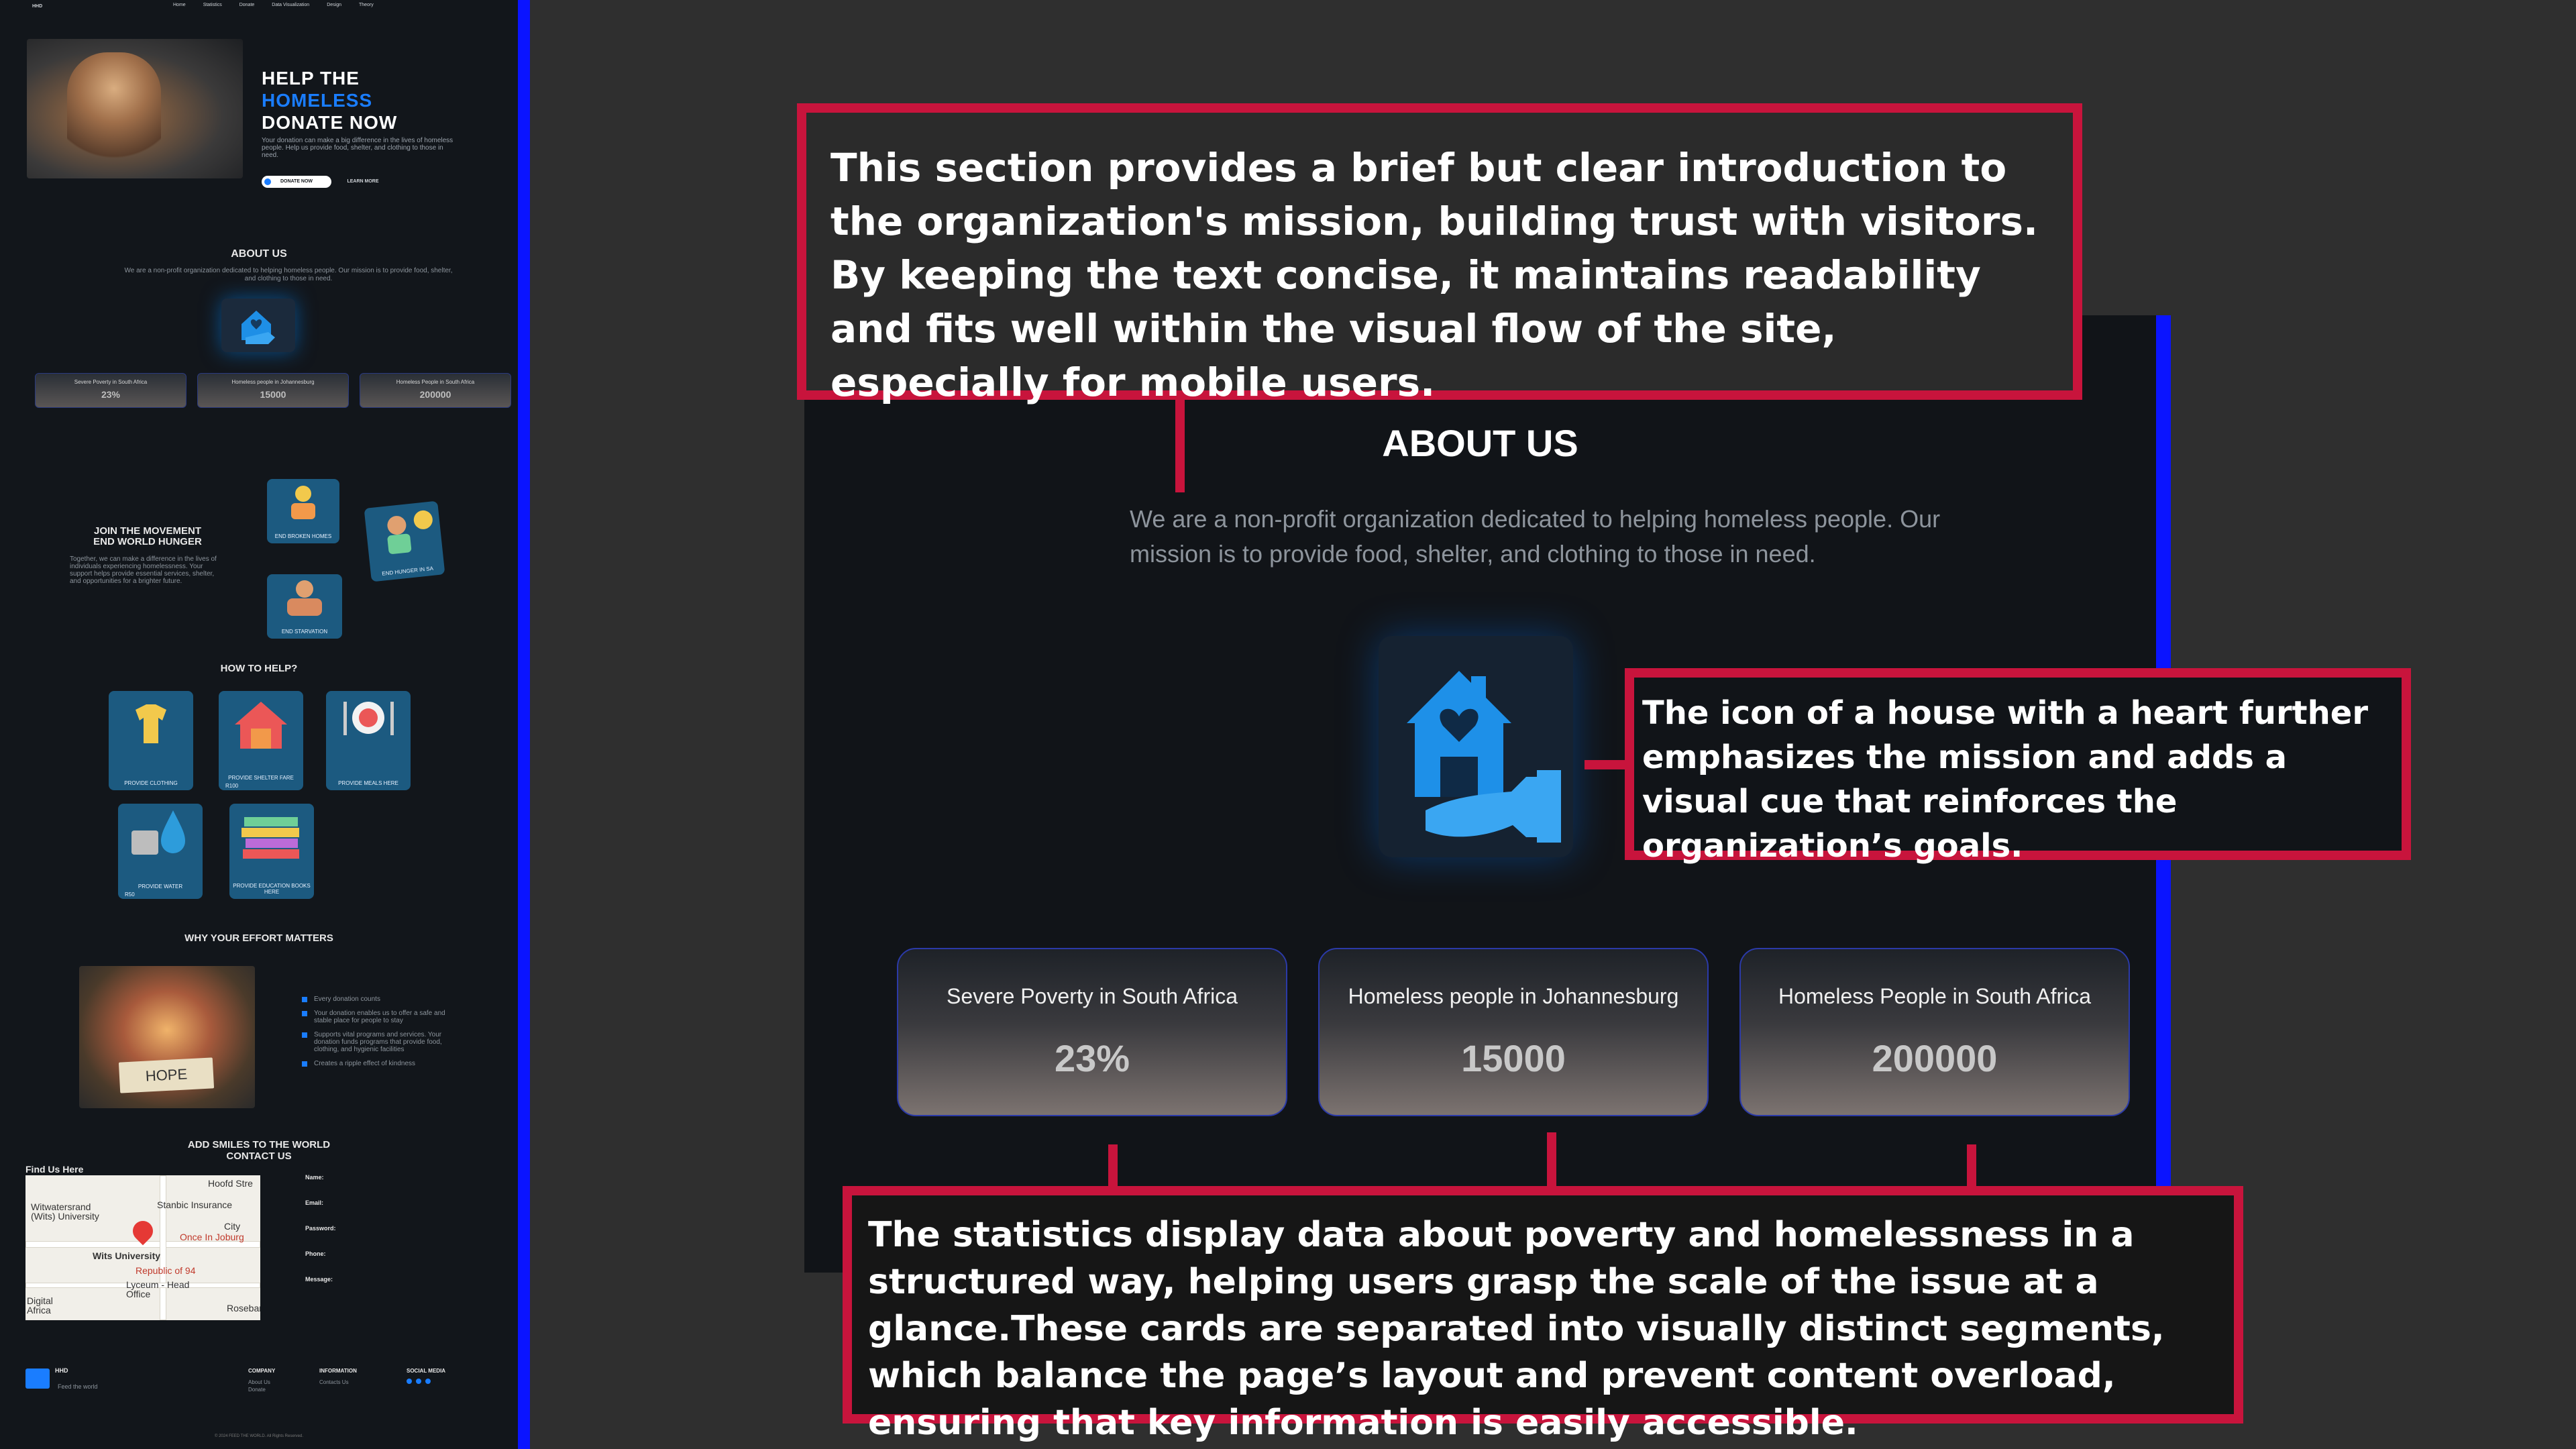  Describe the element at coordinates (160, 851) in the screenshot. I see `provide-water-card: PROVIDE WATER R50` at that location.